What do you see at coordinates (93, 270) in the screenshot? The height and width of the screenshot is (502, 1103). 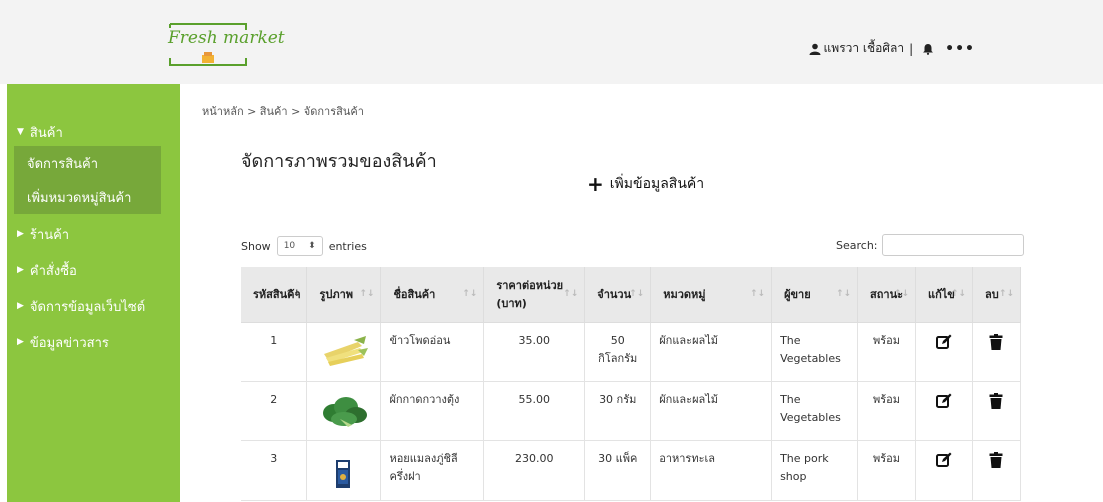 I see `sidebar-item-orders: ▶ คำสั่งซื้อ` at bounding box center [93, 270].